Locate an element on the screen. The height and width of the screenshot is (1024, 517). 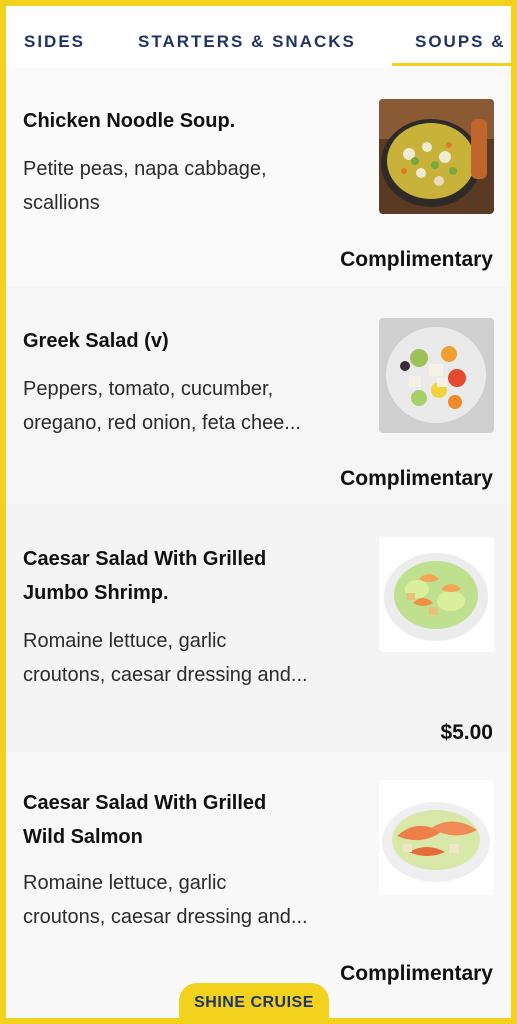
tab-sides: SIDES is located at coordinates (54, 42).